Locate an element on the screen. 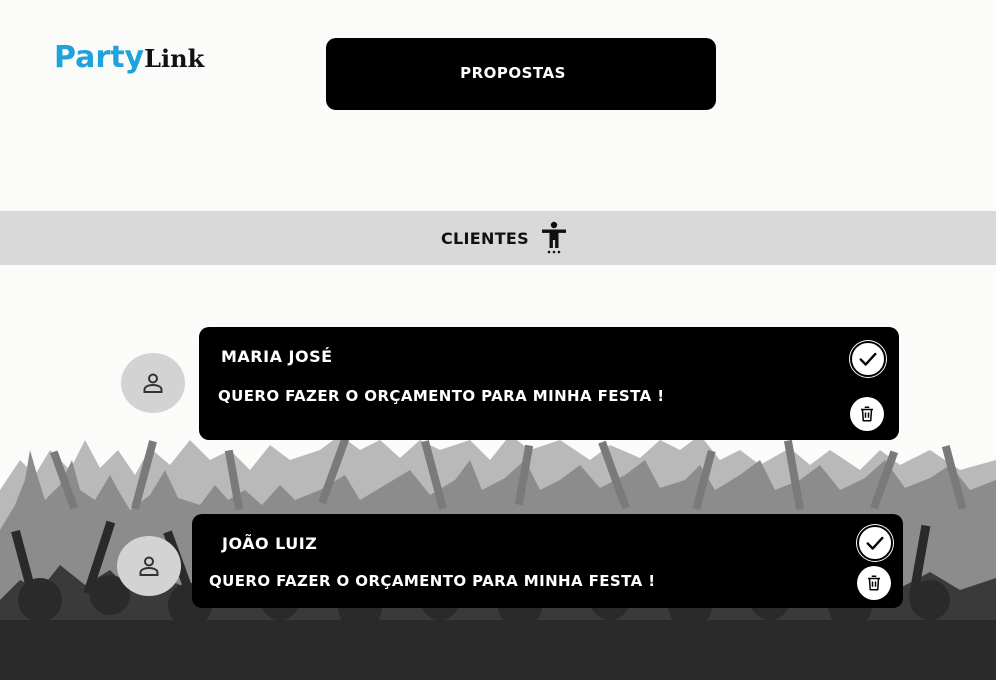  accessibility-person-icon is located at coordinates (553, 237).